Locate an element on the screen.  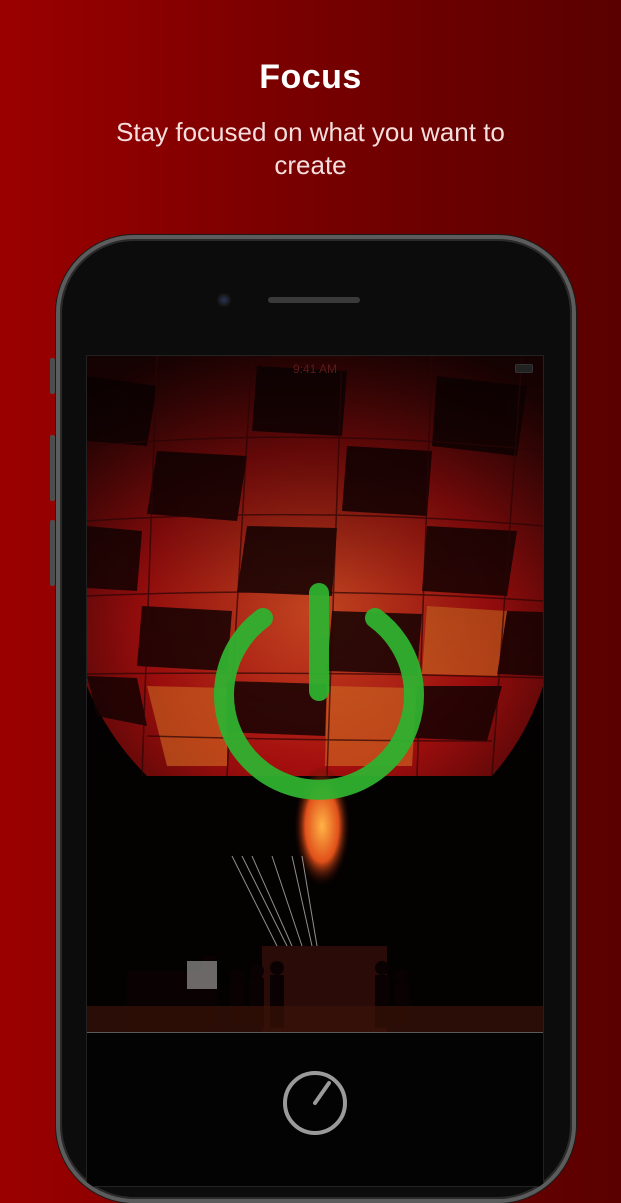
front-camera is located at coordinates (224, 300).